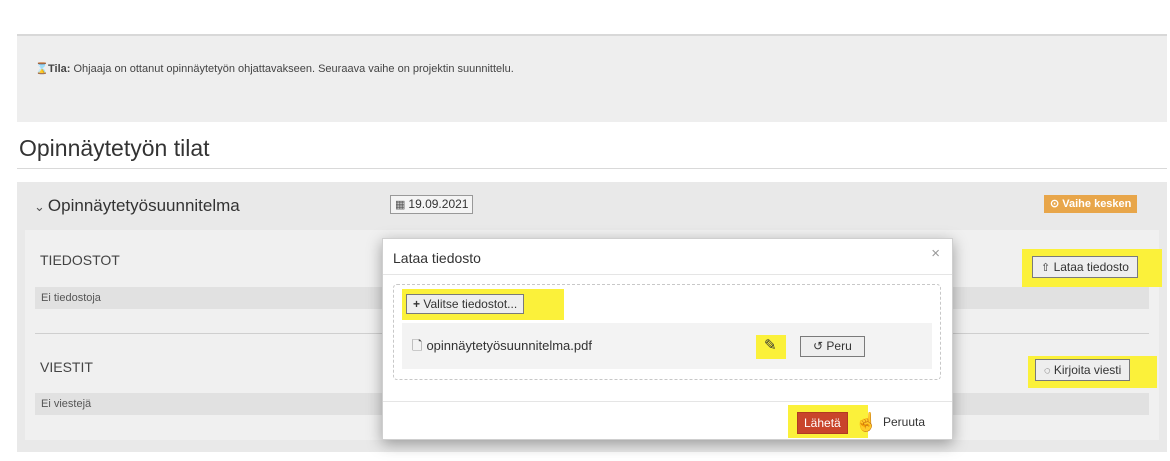 This screenshot has height=461, width=1170. What do you see at coordinates (822, 423) in the screenshot?
I see `send-button: Lähetä` at bounding box center [822, 423].